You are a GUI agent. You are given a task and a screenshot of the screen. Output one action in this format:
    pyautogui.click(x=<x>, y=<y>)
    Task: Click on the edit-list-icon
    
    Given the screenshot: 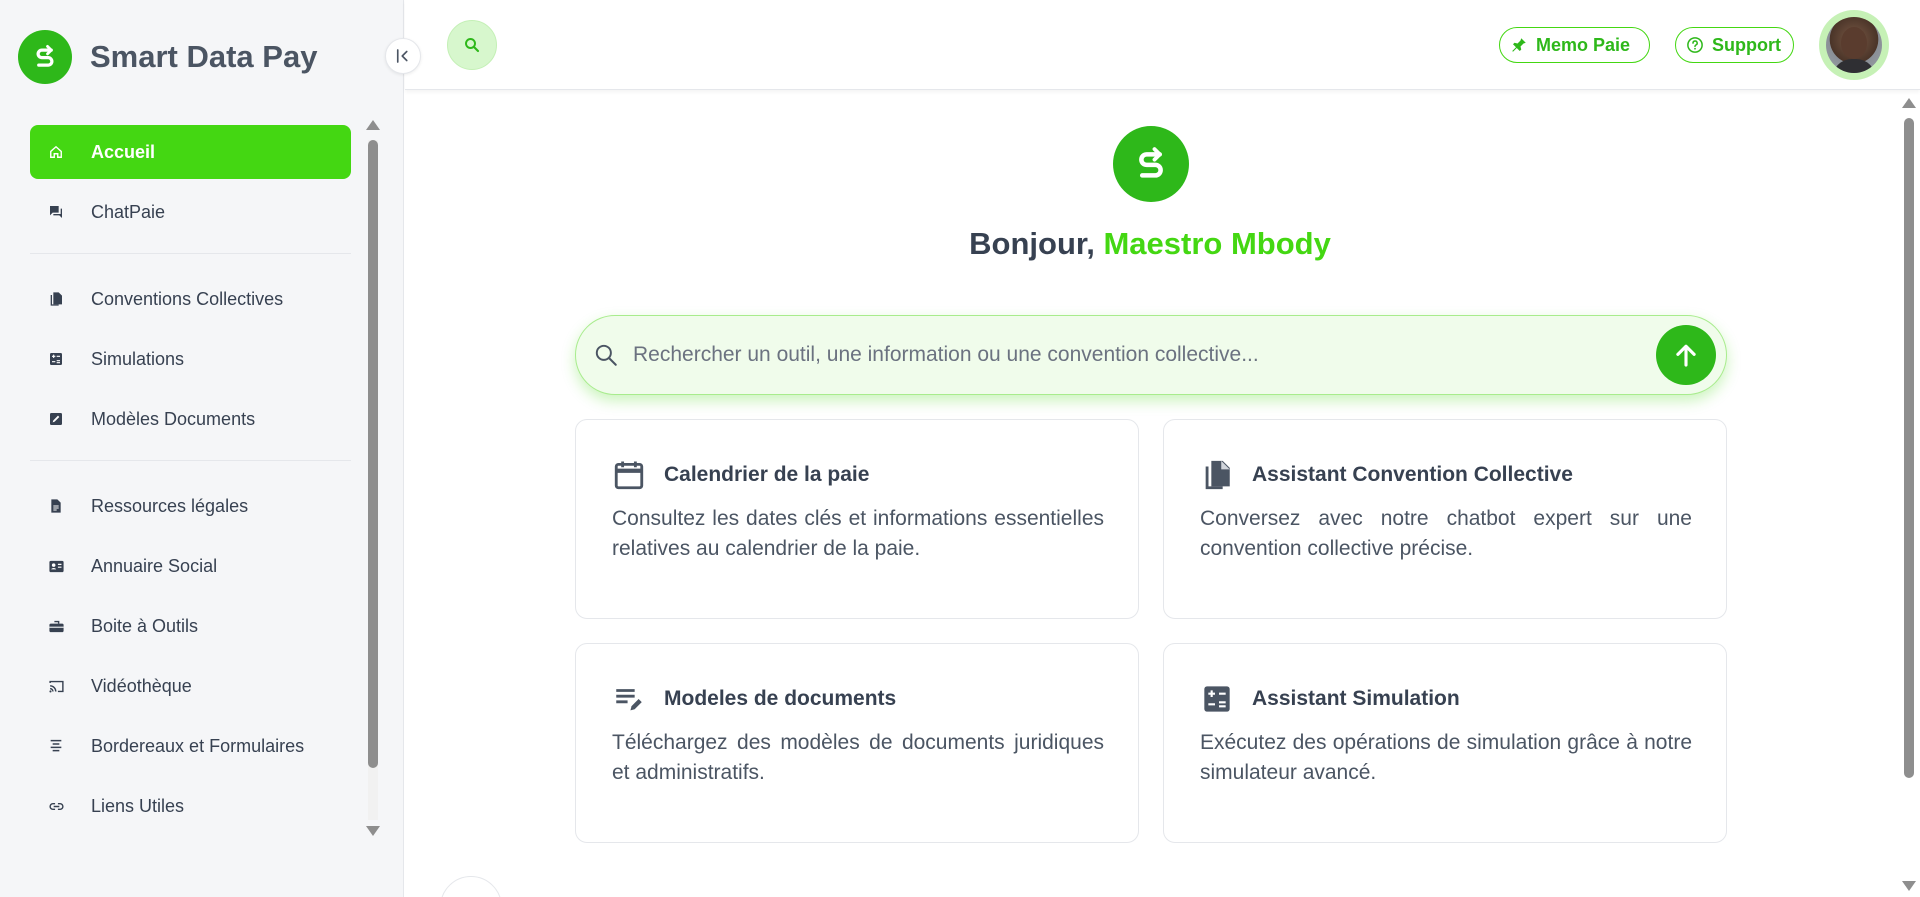 What is the action you would take?
    pyautogui.click(x=629, y=699)
    